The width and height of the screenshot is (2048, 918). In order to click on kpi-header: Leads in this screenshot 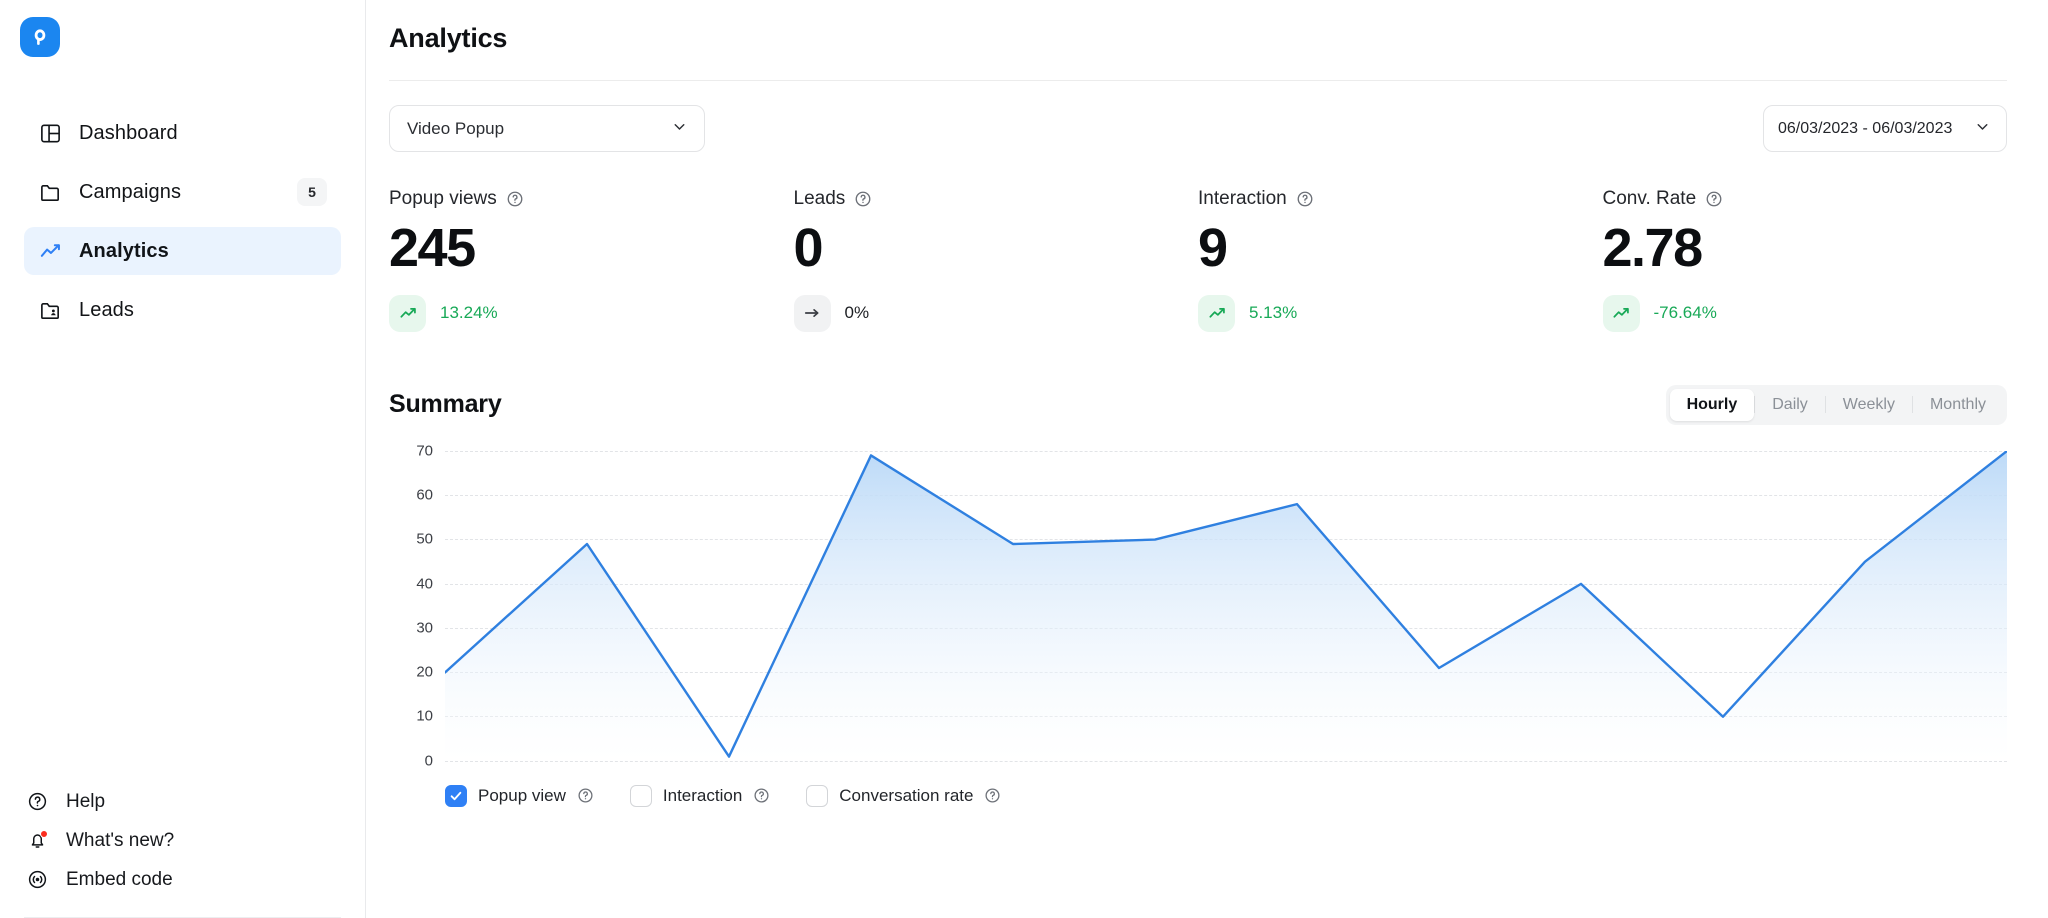, I will do `click(996, 199)`.